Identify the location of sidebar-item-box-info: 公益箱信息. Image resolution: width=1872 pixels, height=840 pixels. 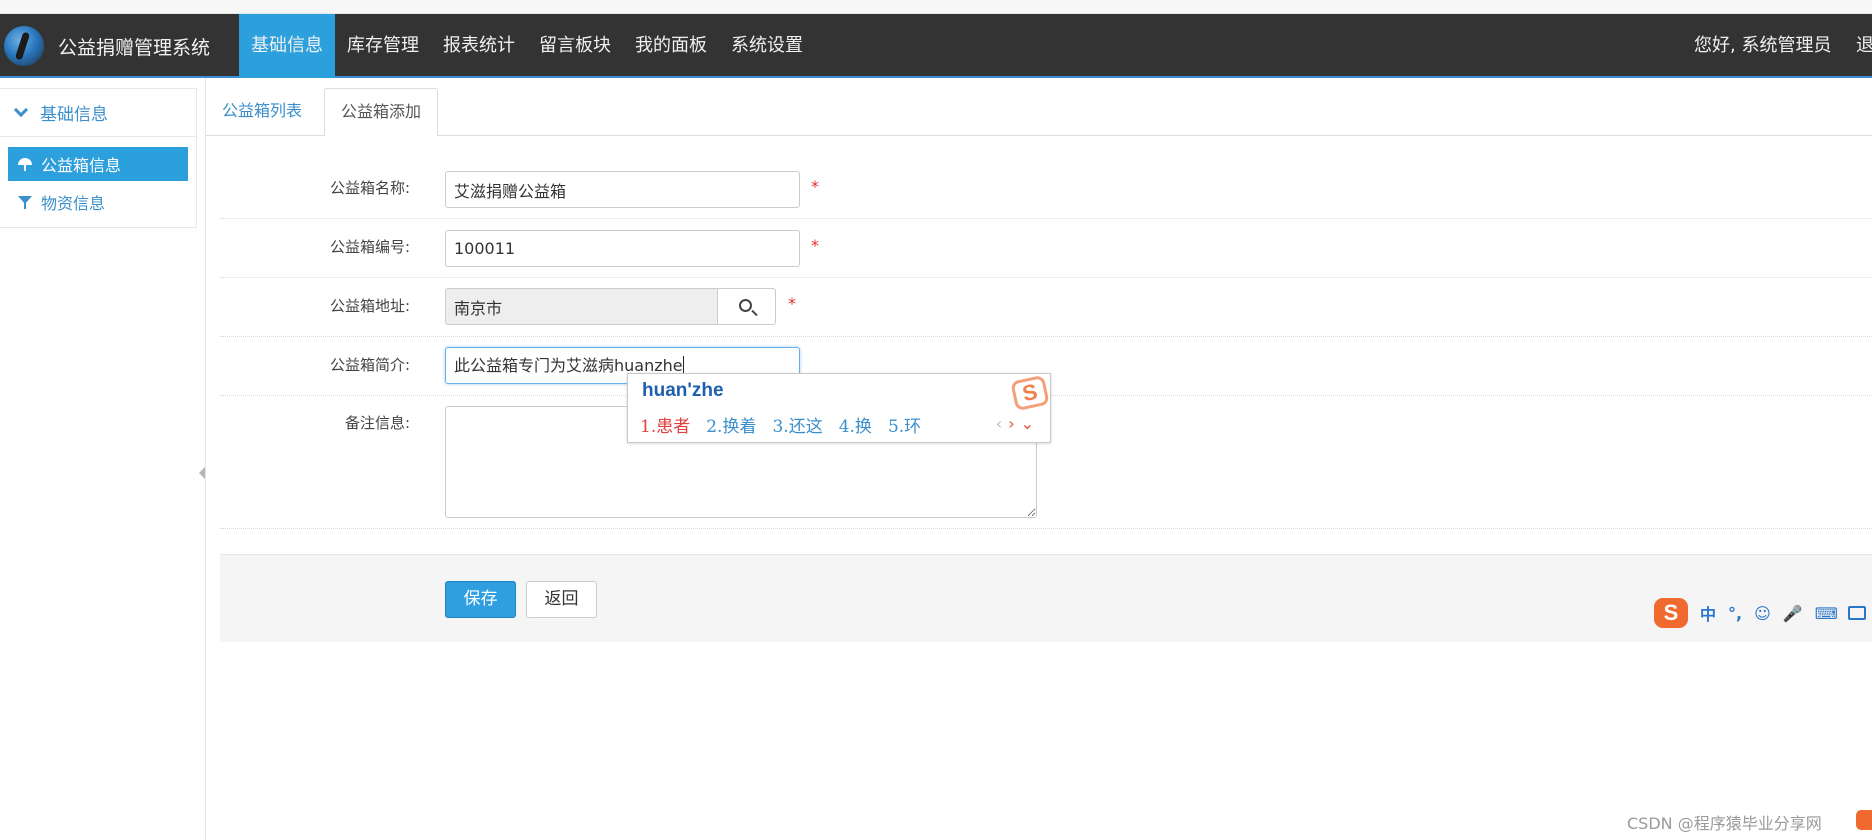
(98, 164).